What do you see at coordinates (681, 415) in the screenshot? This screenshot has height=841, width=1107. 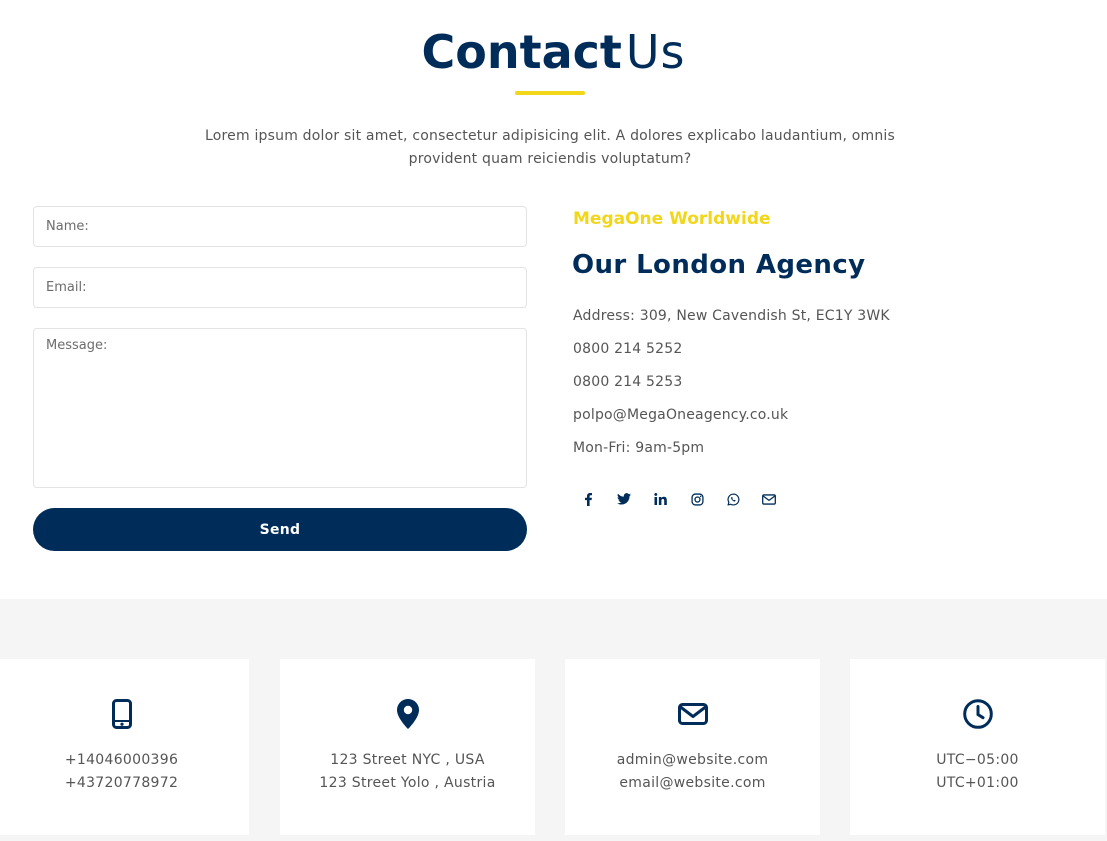 I see `agency-email: polpo@MegaOneagency.co.uk` at bounding box center [681, 415].